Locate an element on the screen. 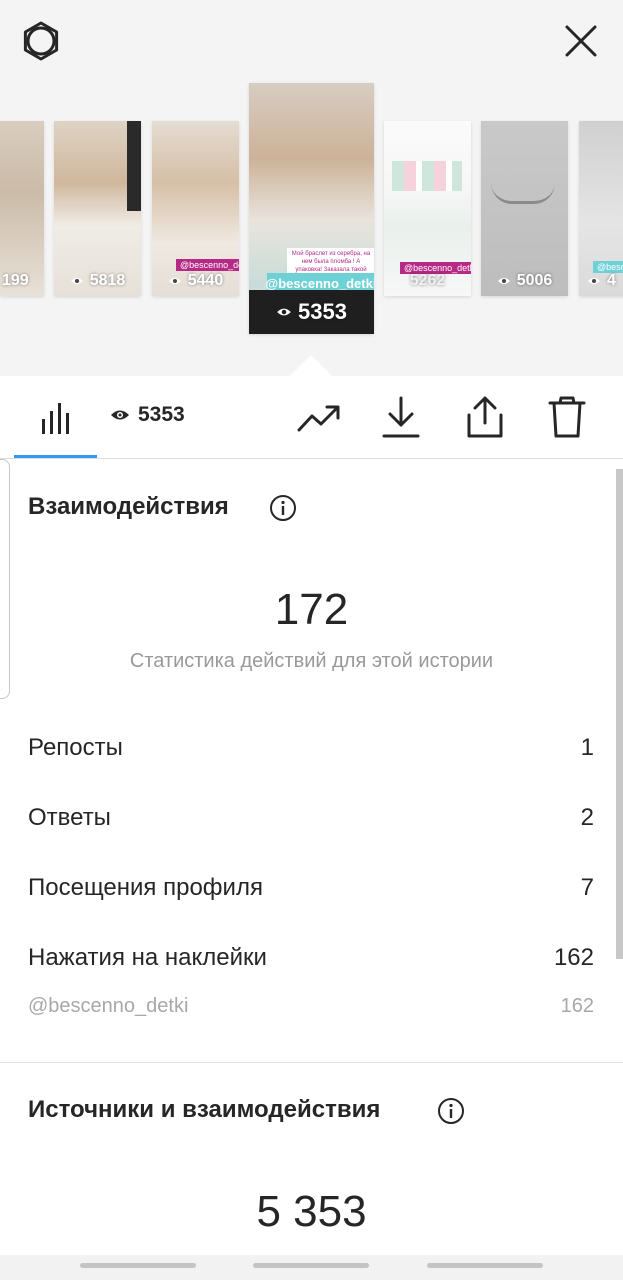 This screenshot has width=623, height=1280. trash-icon is located at coordinates (567, 417).